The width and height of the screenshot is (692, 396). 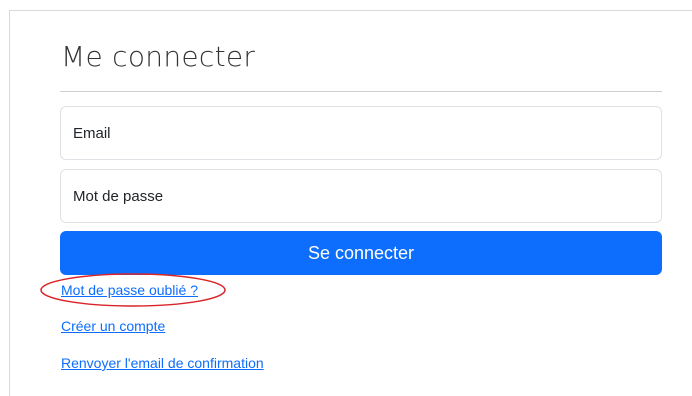 What do you see at coordinates (158, 56) in the screenshot?
I see `page-title: Me connecter` at bounding box center [158, 56].